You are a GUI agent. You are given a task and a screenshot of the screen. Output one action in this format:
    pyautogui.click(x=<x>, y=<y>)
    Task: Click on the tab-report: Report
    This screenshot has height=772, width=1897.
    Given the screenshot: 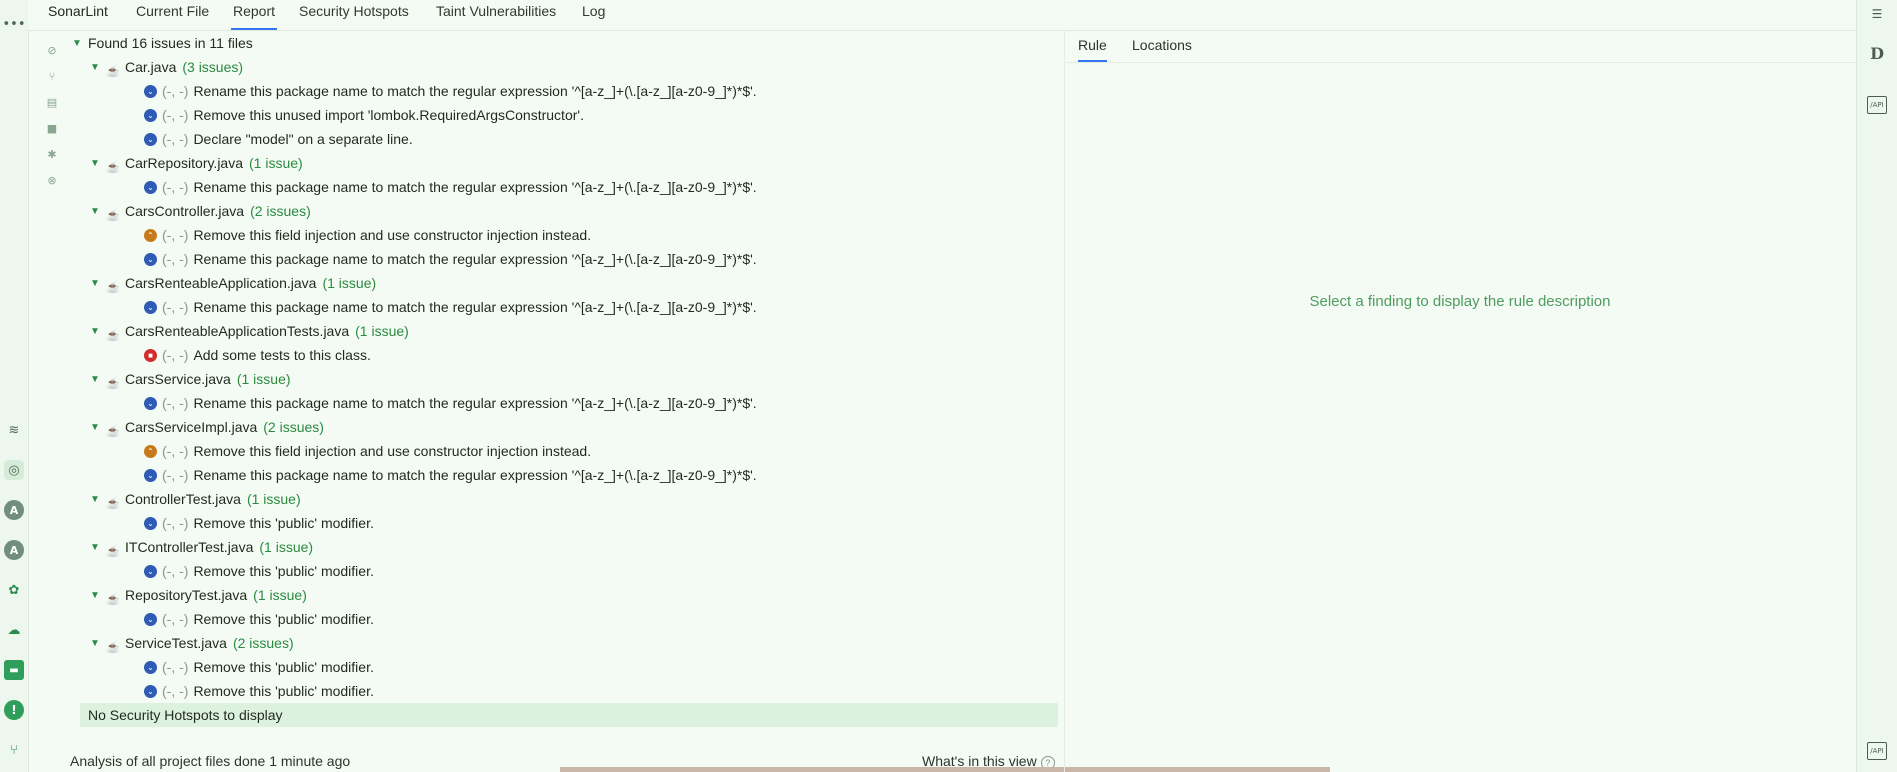 What is the action you would take?
    pyautogui.click(x=254, y=15)
    